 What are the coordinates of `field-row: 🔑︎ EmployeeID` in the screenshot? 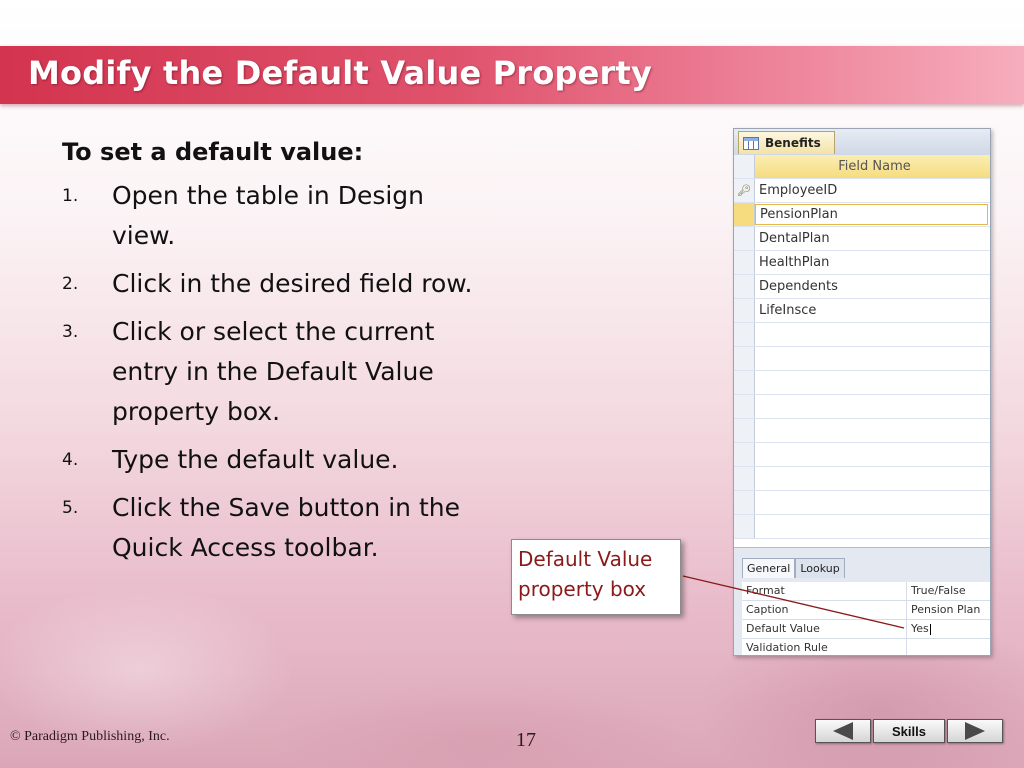 It's located at (862, 191).